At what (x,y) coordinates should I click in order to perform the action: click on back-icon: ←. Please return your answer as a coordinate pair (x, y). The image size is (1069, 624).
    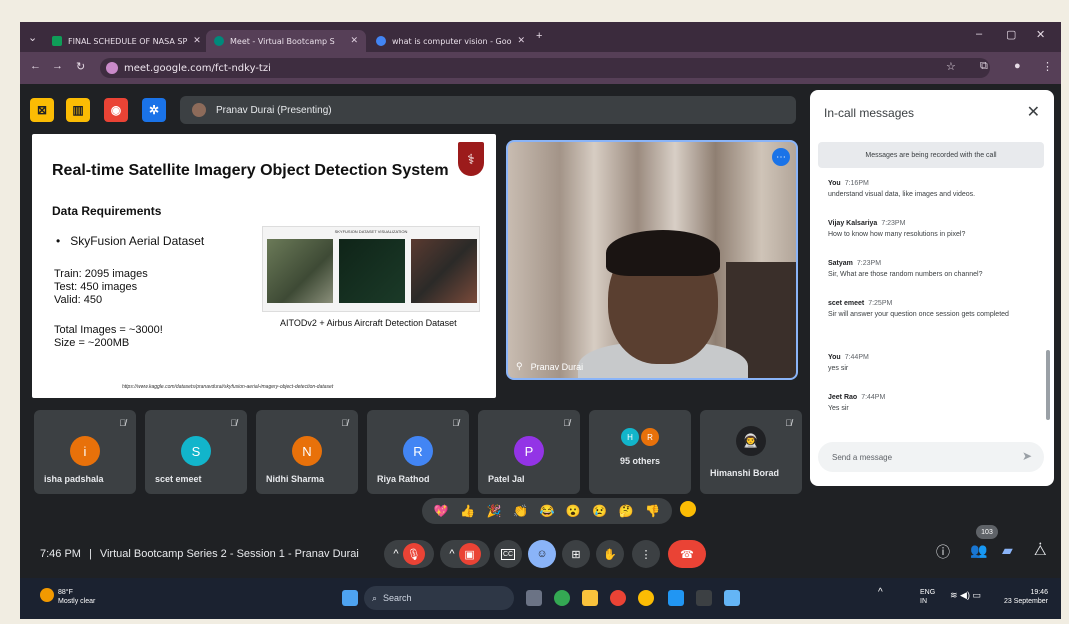
    Looking at the image, I should click on (35, 66).